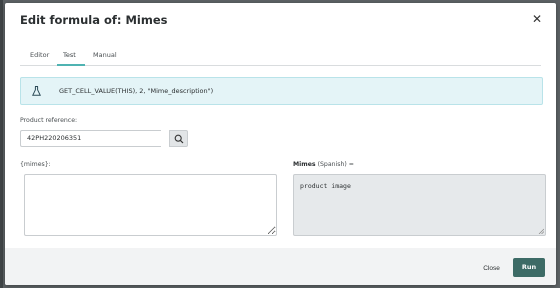  Describe the element at coordinates (39, 55) in the screenshot. I see `tab-editor: Editor` at that location.